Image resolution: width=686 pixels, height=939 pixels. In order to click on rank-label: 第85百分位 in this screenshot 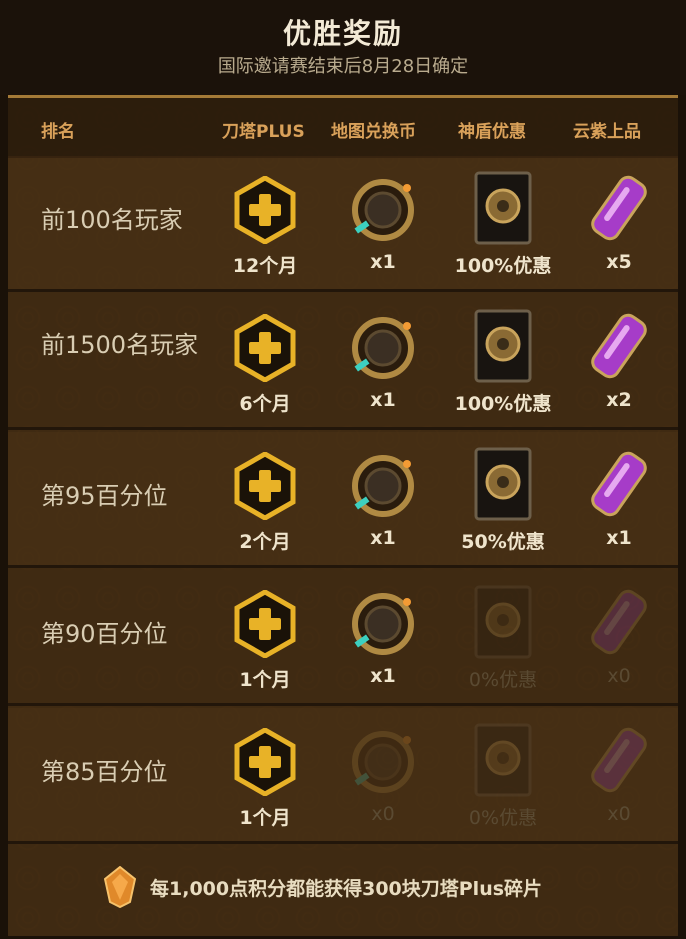, I will do `click(104, 772)`.